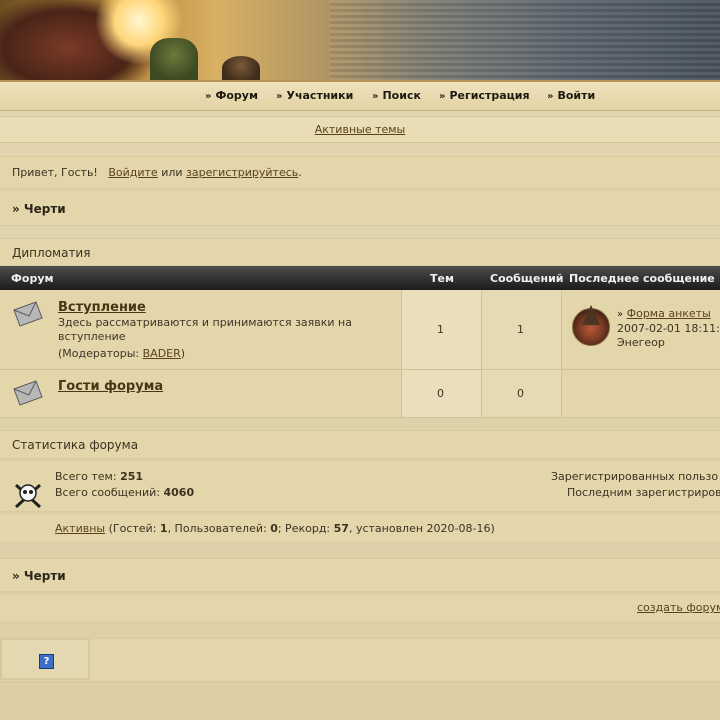 The width and height of the screenshot is (720, 720). Describe the element at coordinates (442, 278) in the screenshot. I see `column-topics: Тем` at that location.